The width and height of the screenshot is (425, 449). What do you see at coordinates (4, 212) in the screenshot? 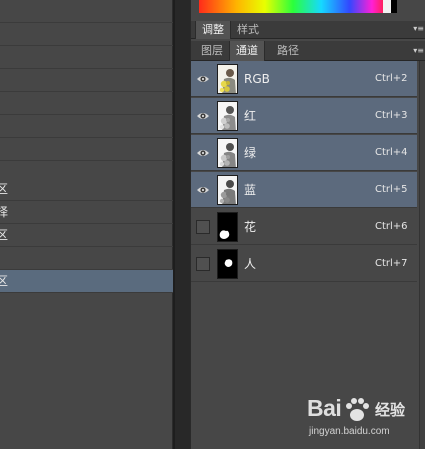
I see `history-row-label: 择` at bounding box center [4, 212].